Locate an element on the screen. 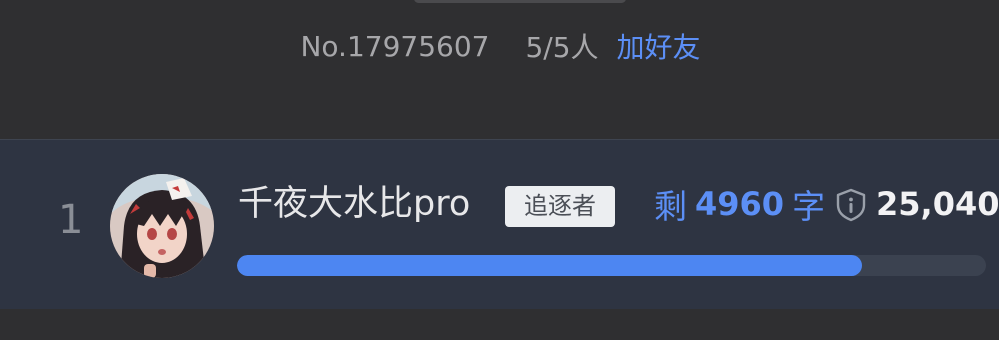  role-badge: 追逐者 is located at coordinates (560, 206).